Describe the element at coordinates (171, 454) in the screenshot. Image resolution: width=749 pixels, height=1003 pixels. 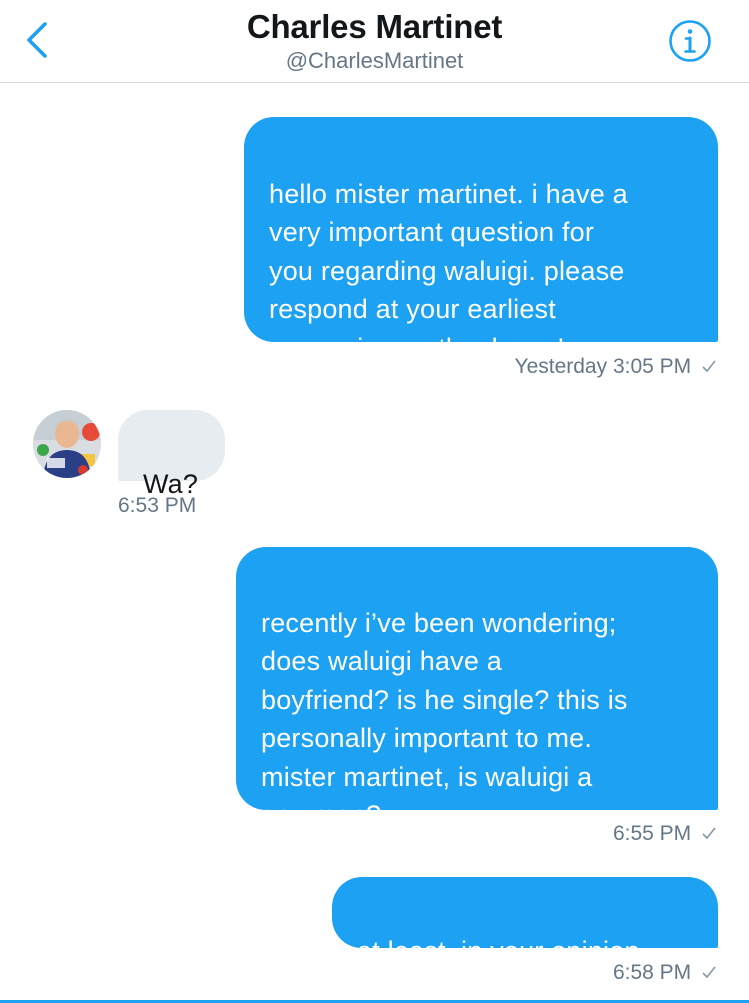
I see `incoming-message-bubble: Wa?` at that location.